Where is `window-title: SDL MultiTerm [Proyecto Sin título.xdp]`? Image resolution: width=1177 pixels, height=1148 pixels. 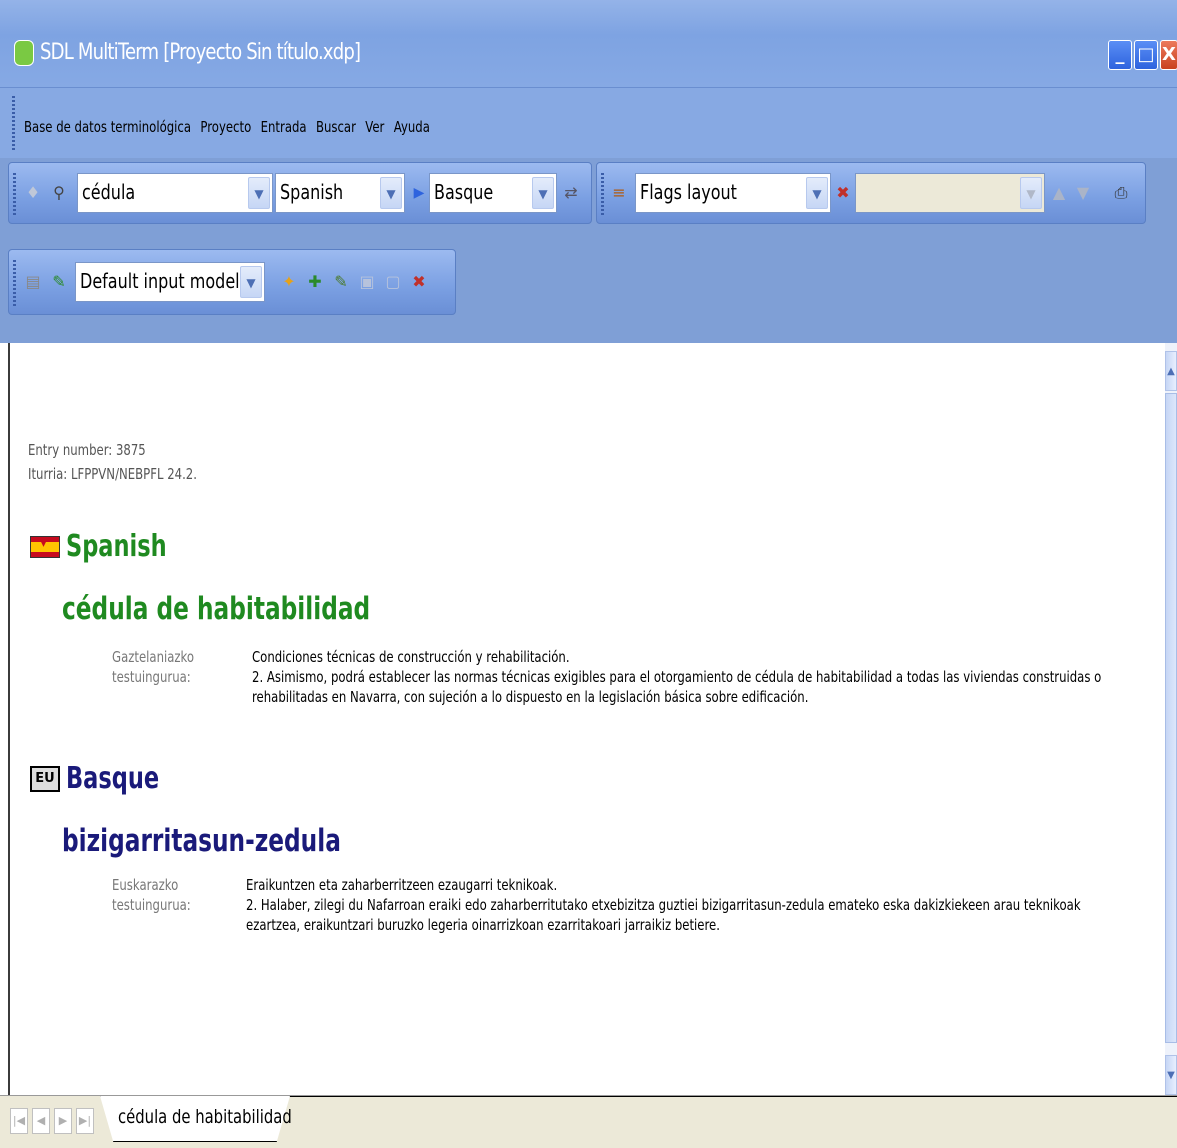 window-title: SDL MultiTerm [Proyecto Sin título.xdp] is located at coordinates (200, 52).